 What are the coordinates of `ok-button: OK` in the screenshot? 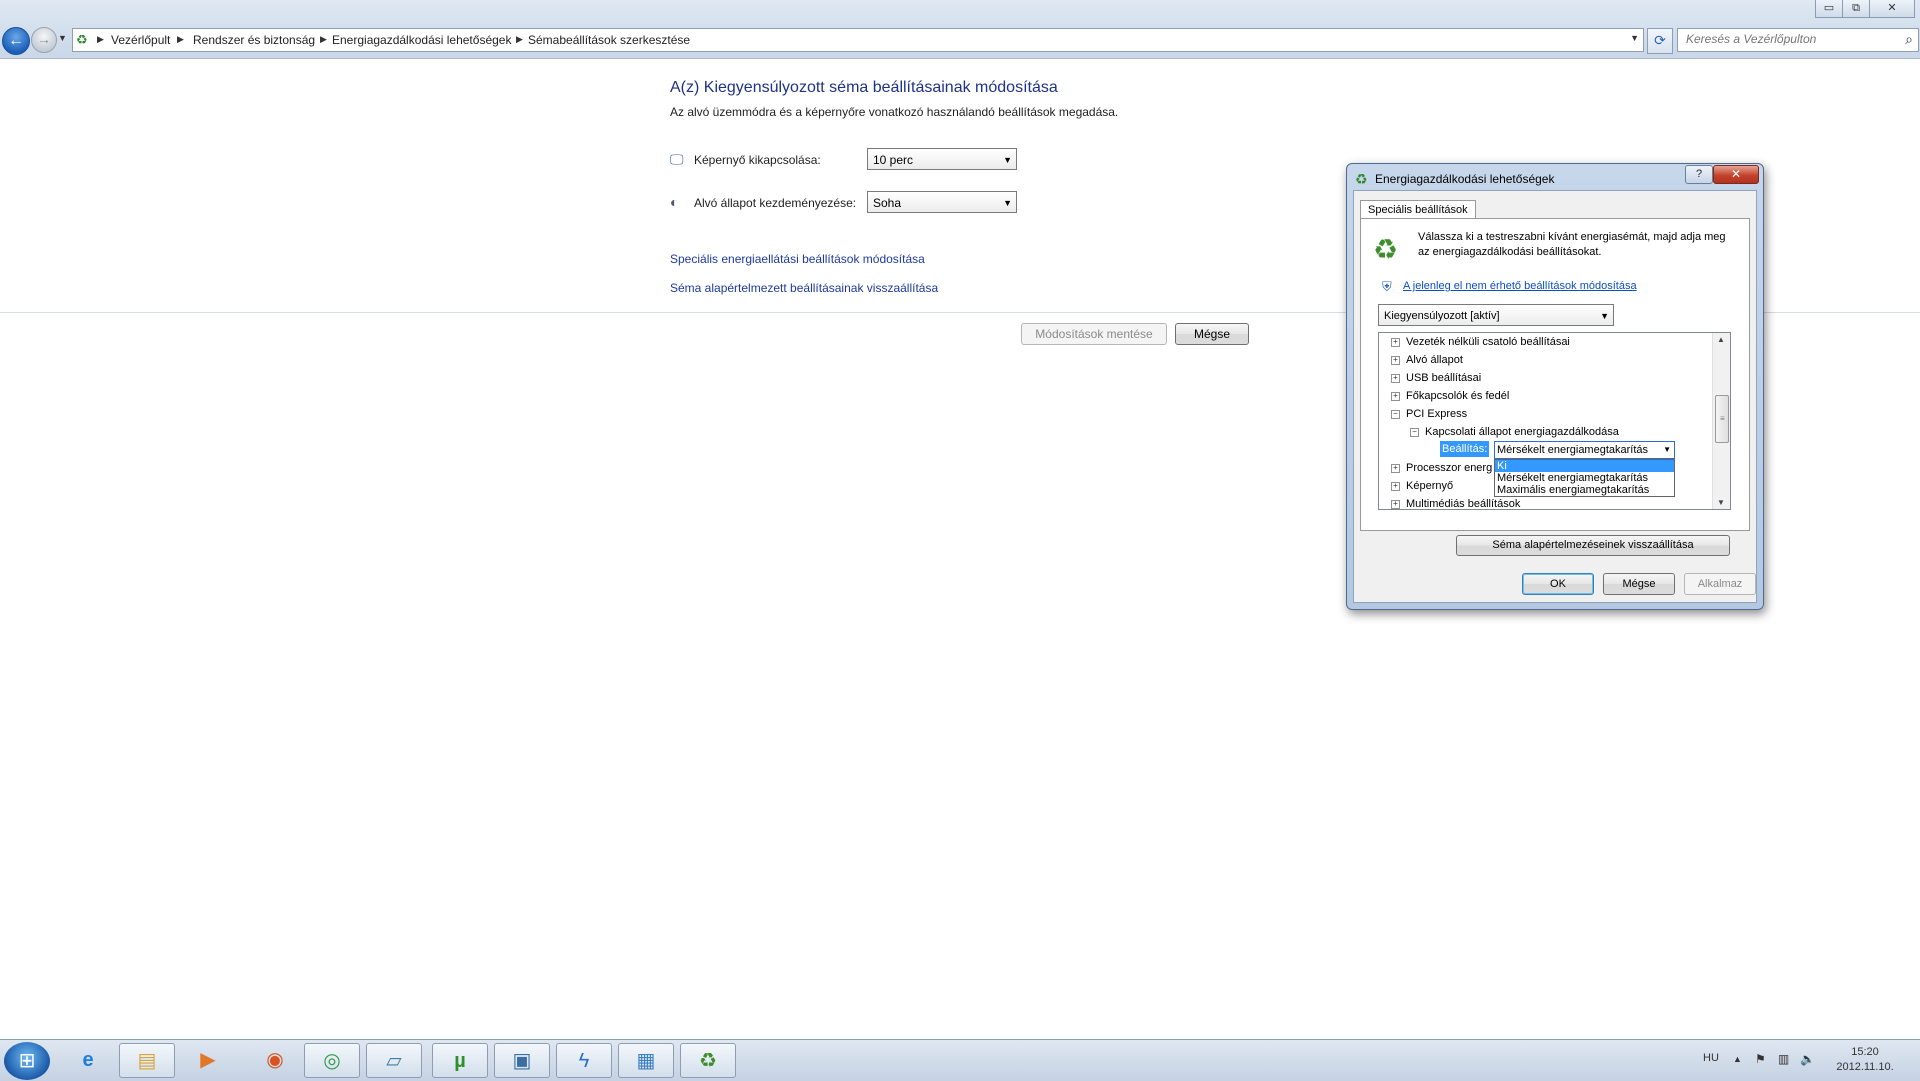 It's located at (1558, 584).